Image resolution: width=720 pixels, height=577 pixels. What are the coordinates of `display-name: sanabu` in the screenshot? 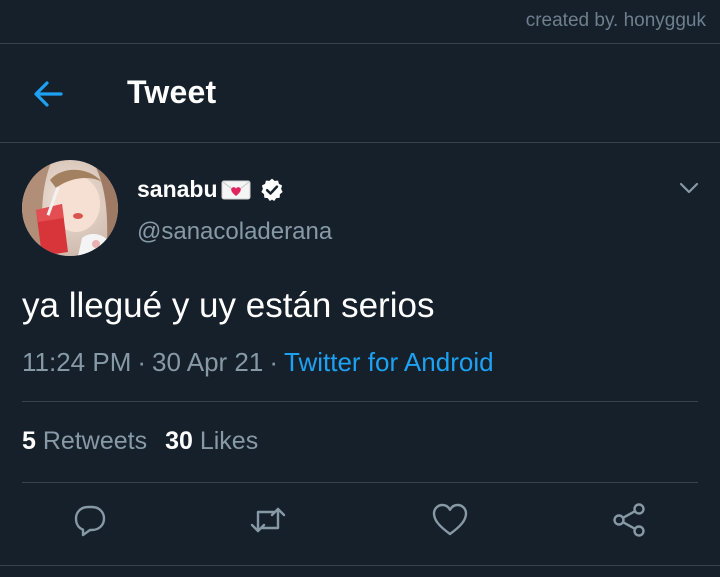 It's located at (211, 189).